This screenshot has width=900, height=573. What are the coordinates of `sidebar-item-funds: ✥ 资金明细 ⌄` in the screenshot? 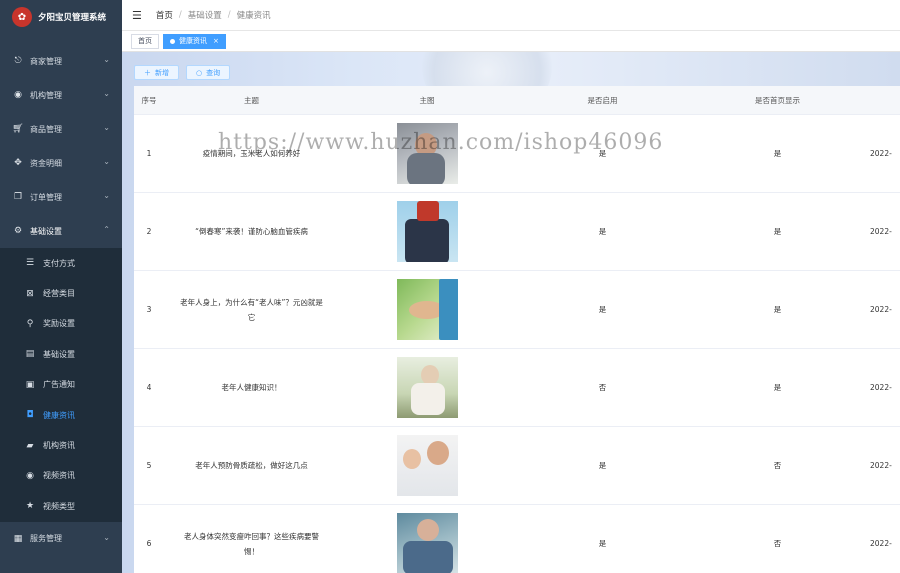 It's located at (61, 163).